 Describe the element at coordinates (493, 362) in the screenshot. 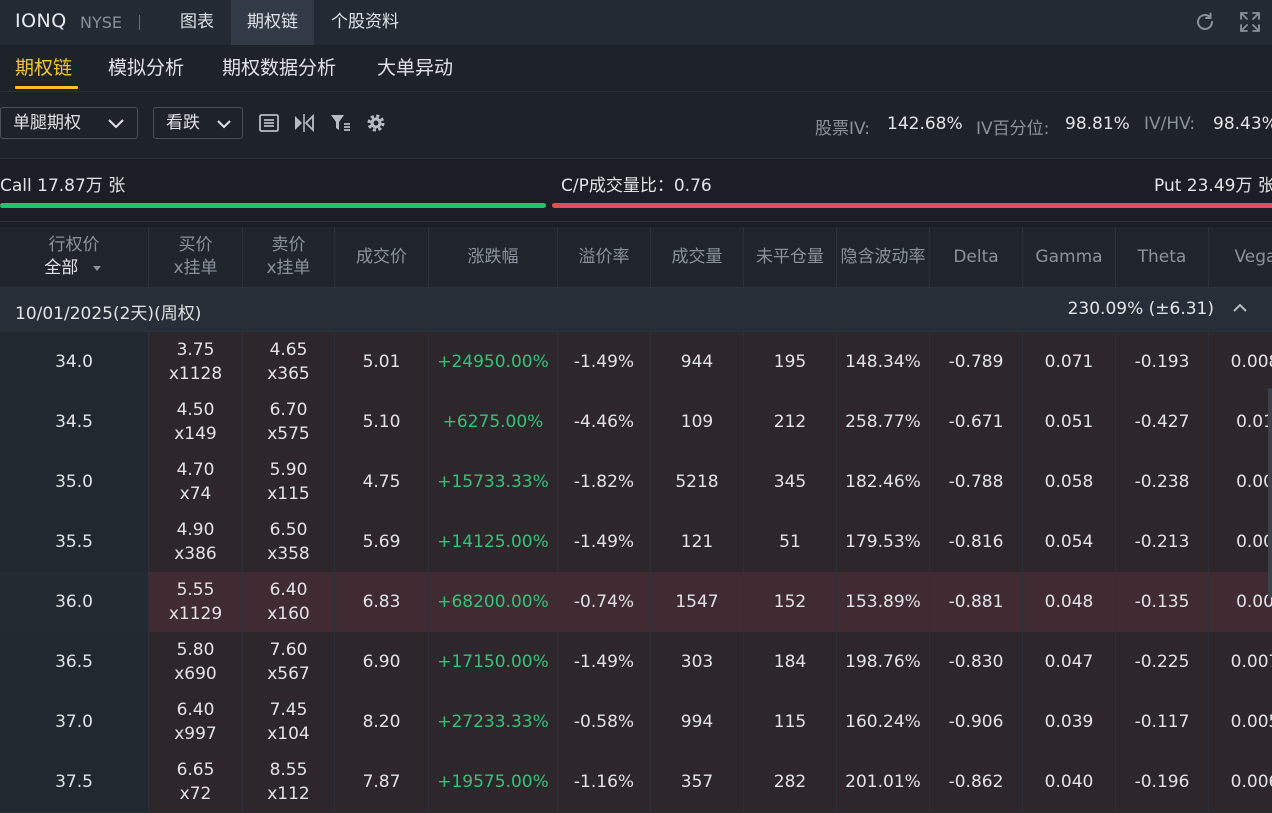

I see `change-cell: +24950.00%` at that location.